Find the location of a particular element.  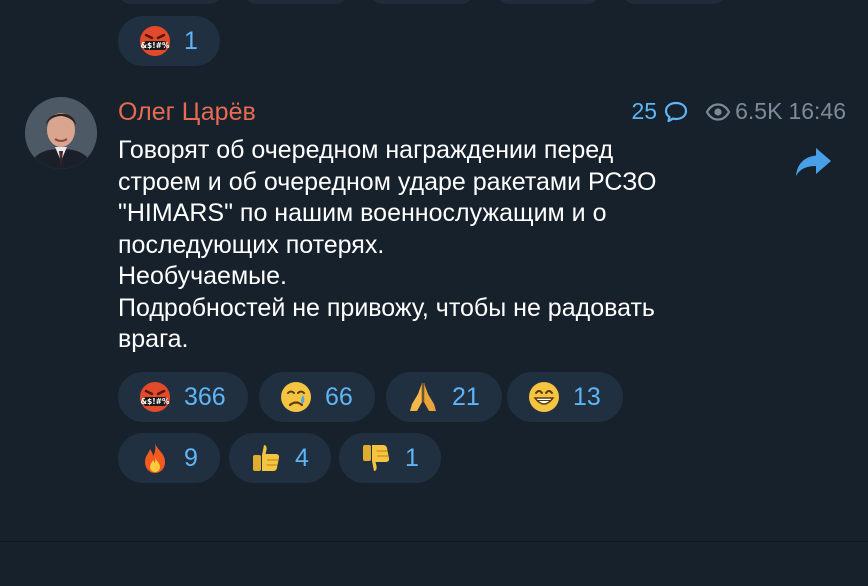

grinning-face-icon is located at coordinates (544, 397).